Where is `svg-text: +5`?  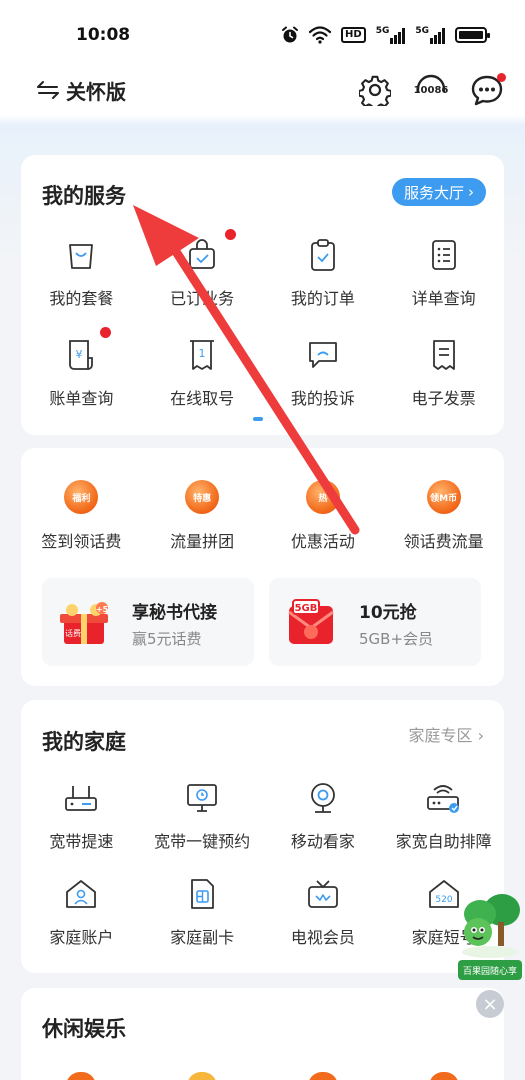
svg-text: +5 is located at coordinates (102, 609).